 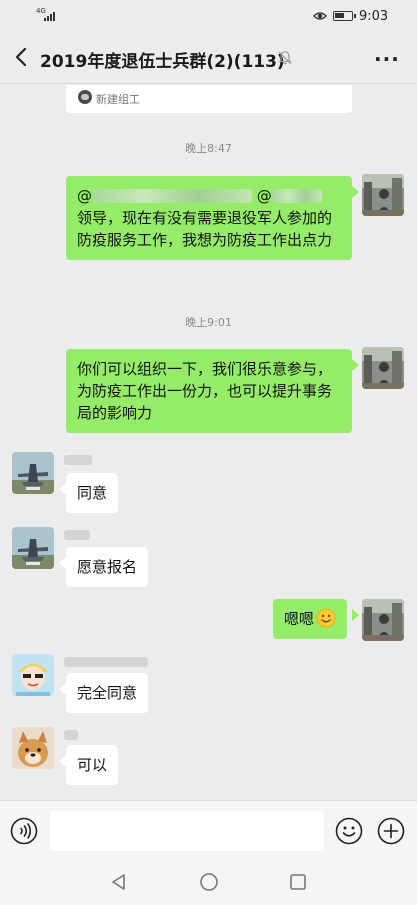 I want to click on nav-back-icon, so click(x=119, y=882).